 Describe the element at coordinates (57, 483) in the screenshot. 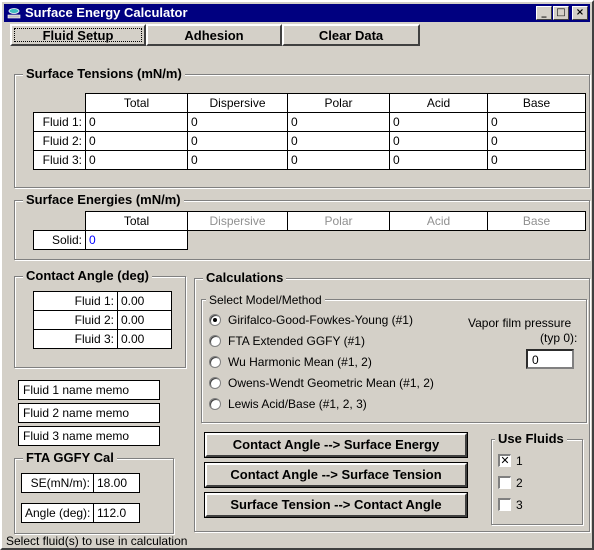

I see `se-label: SE(mN/m):` at that location.